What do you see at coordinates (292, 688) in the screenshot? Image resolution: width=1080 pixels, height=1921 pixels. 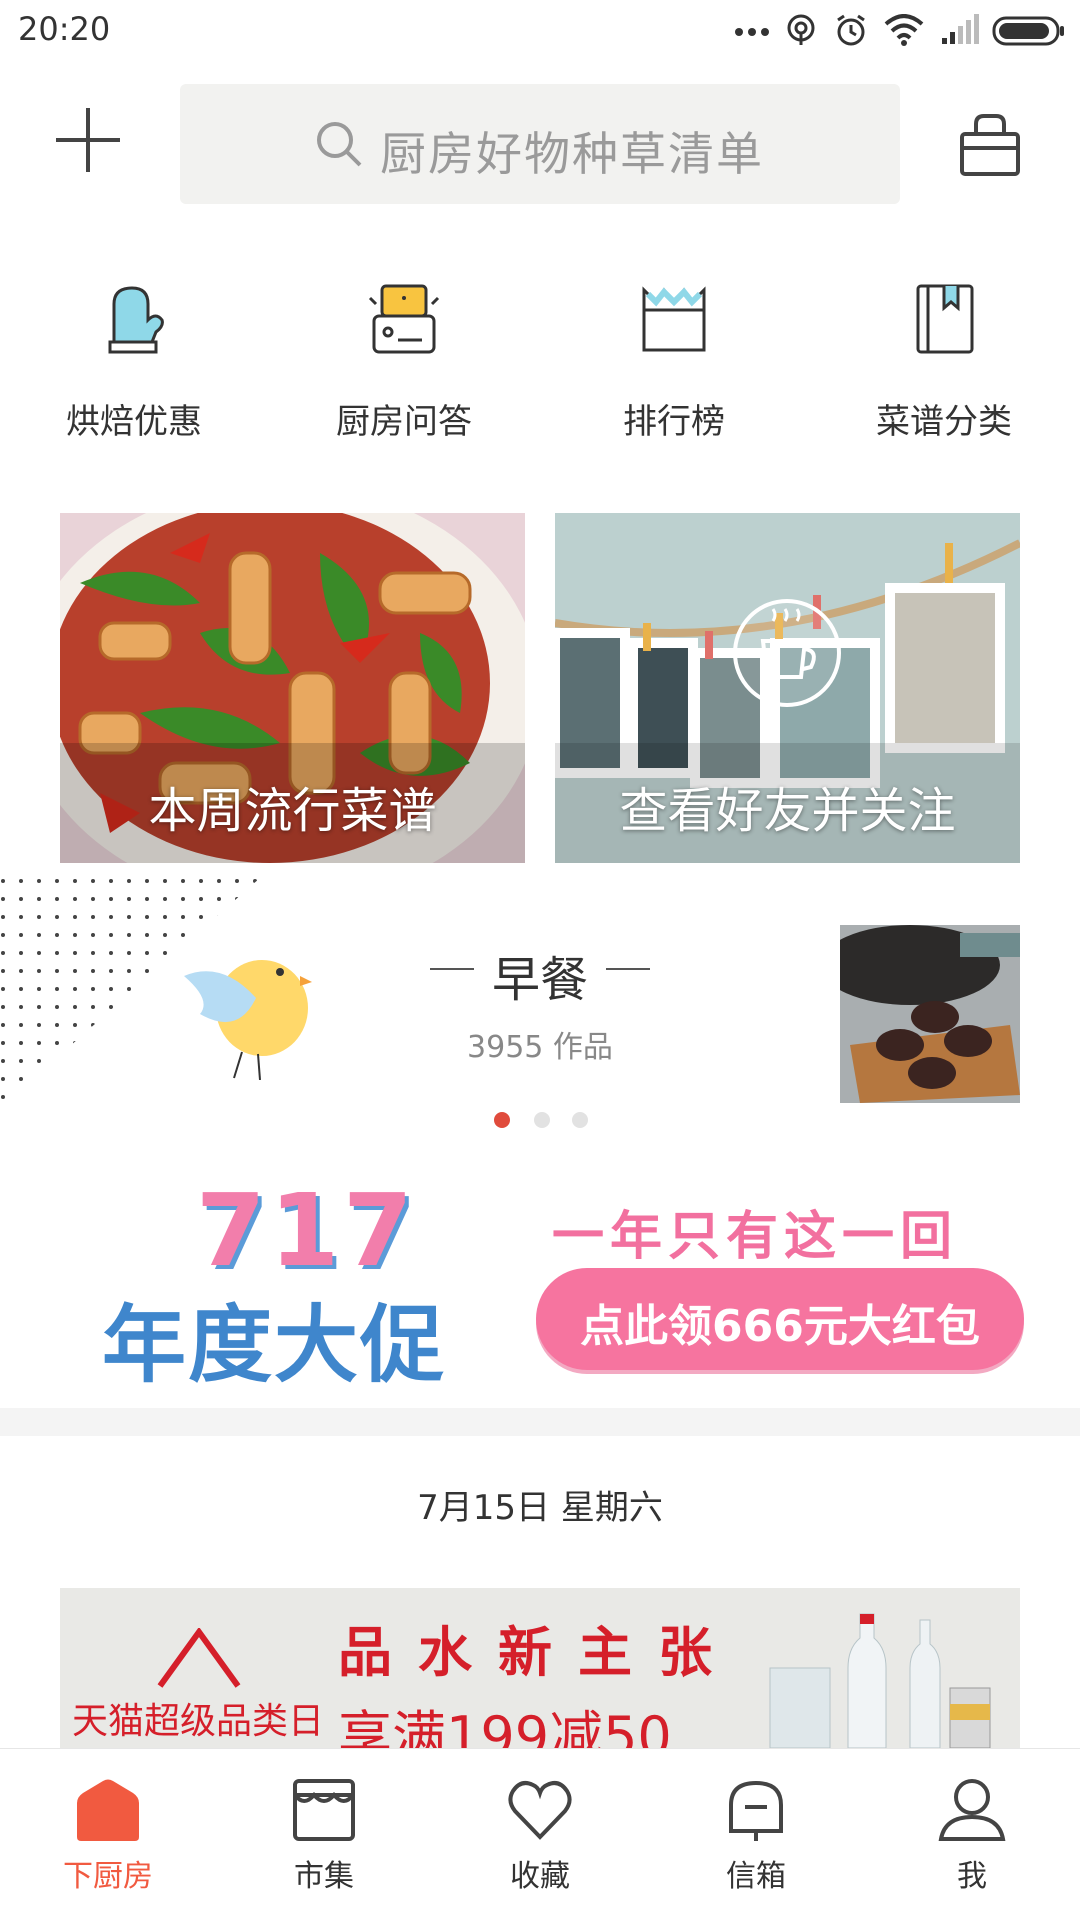 I see `tile-weekly-popular-recipes: 本周流行菜谱` at bounding box center [292, 688].